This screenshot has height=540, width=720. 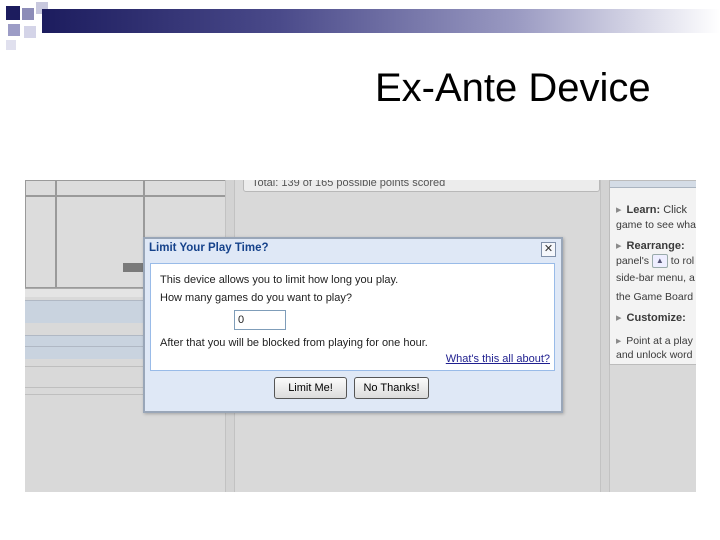 What do you see at coordinates (349, 184) in the screenshot?
I see `score-text: Total: 139 of 165 possible points scored` at bounding box center [349, 184].